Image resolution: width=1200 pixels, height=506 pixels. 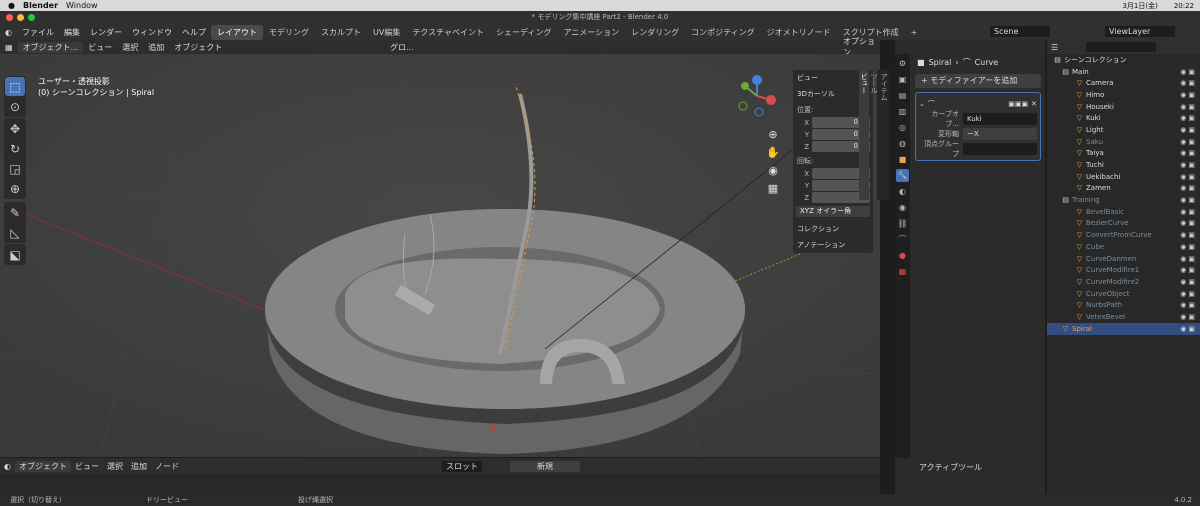 I want to click on outliner-item-training: ▤ Training ◉▣, so click(x=1123, y=200).